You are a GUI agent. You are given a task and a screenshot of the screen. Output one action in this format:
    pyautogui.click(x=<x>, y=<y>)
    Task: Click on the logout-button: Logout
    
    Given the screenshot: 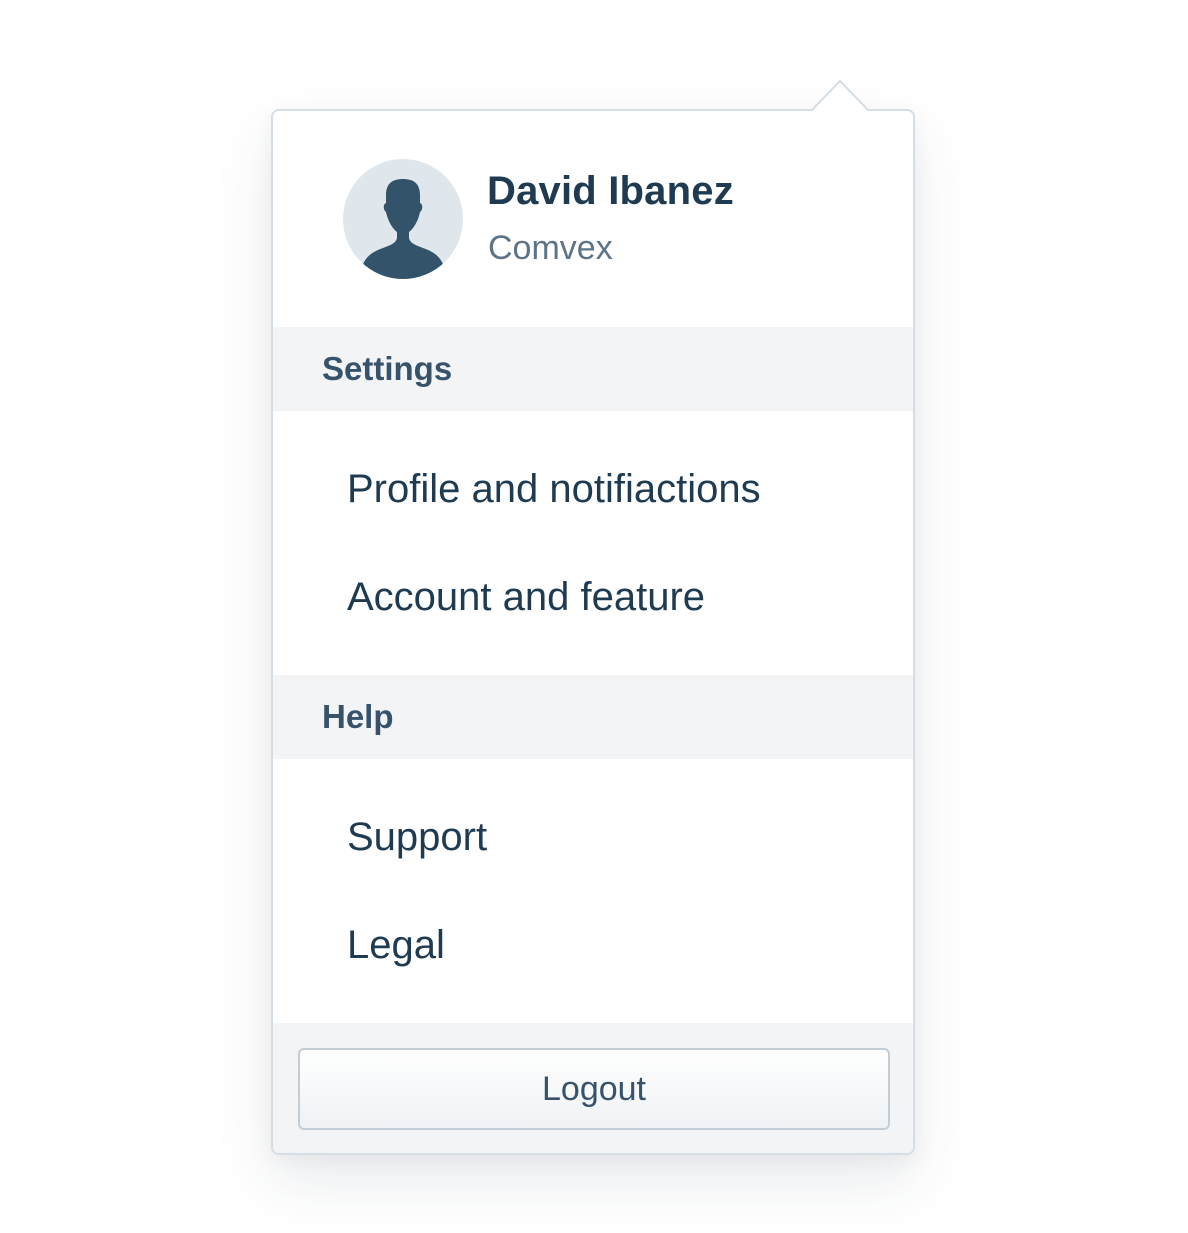 What is the action you would take?
    pyautogui.click(x=594, y=1089)
    